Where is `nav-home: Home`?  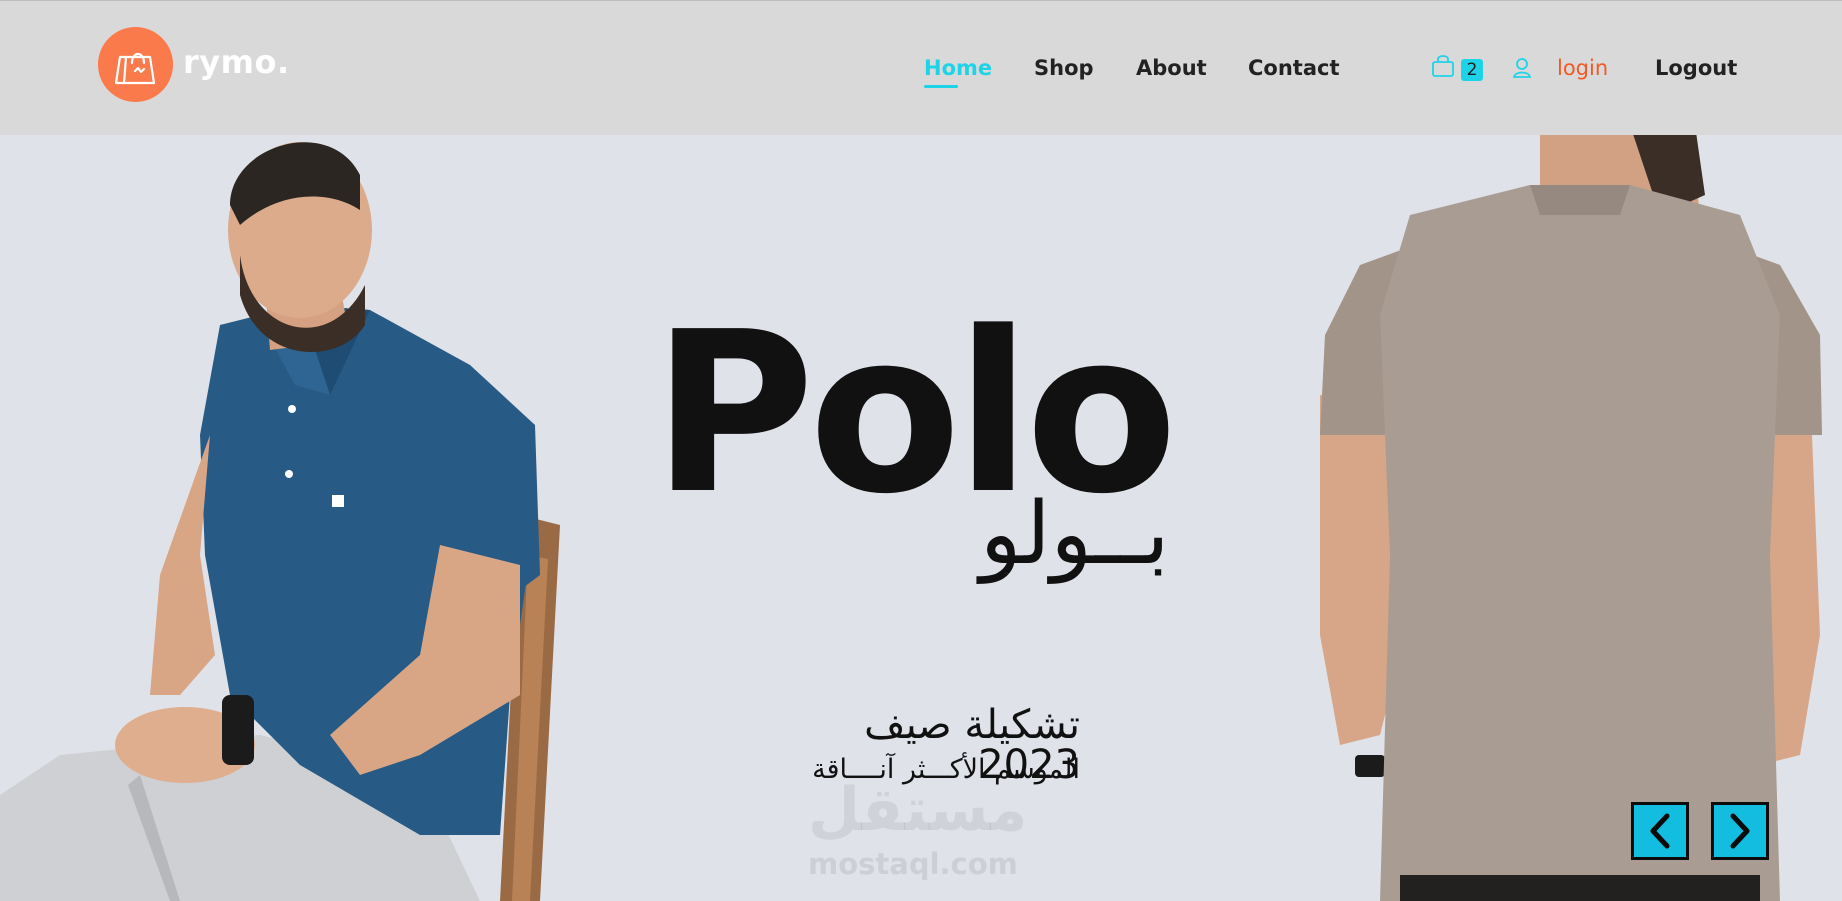 nav-home: Home is located at coordinates (958, 68).